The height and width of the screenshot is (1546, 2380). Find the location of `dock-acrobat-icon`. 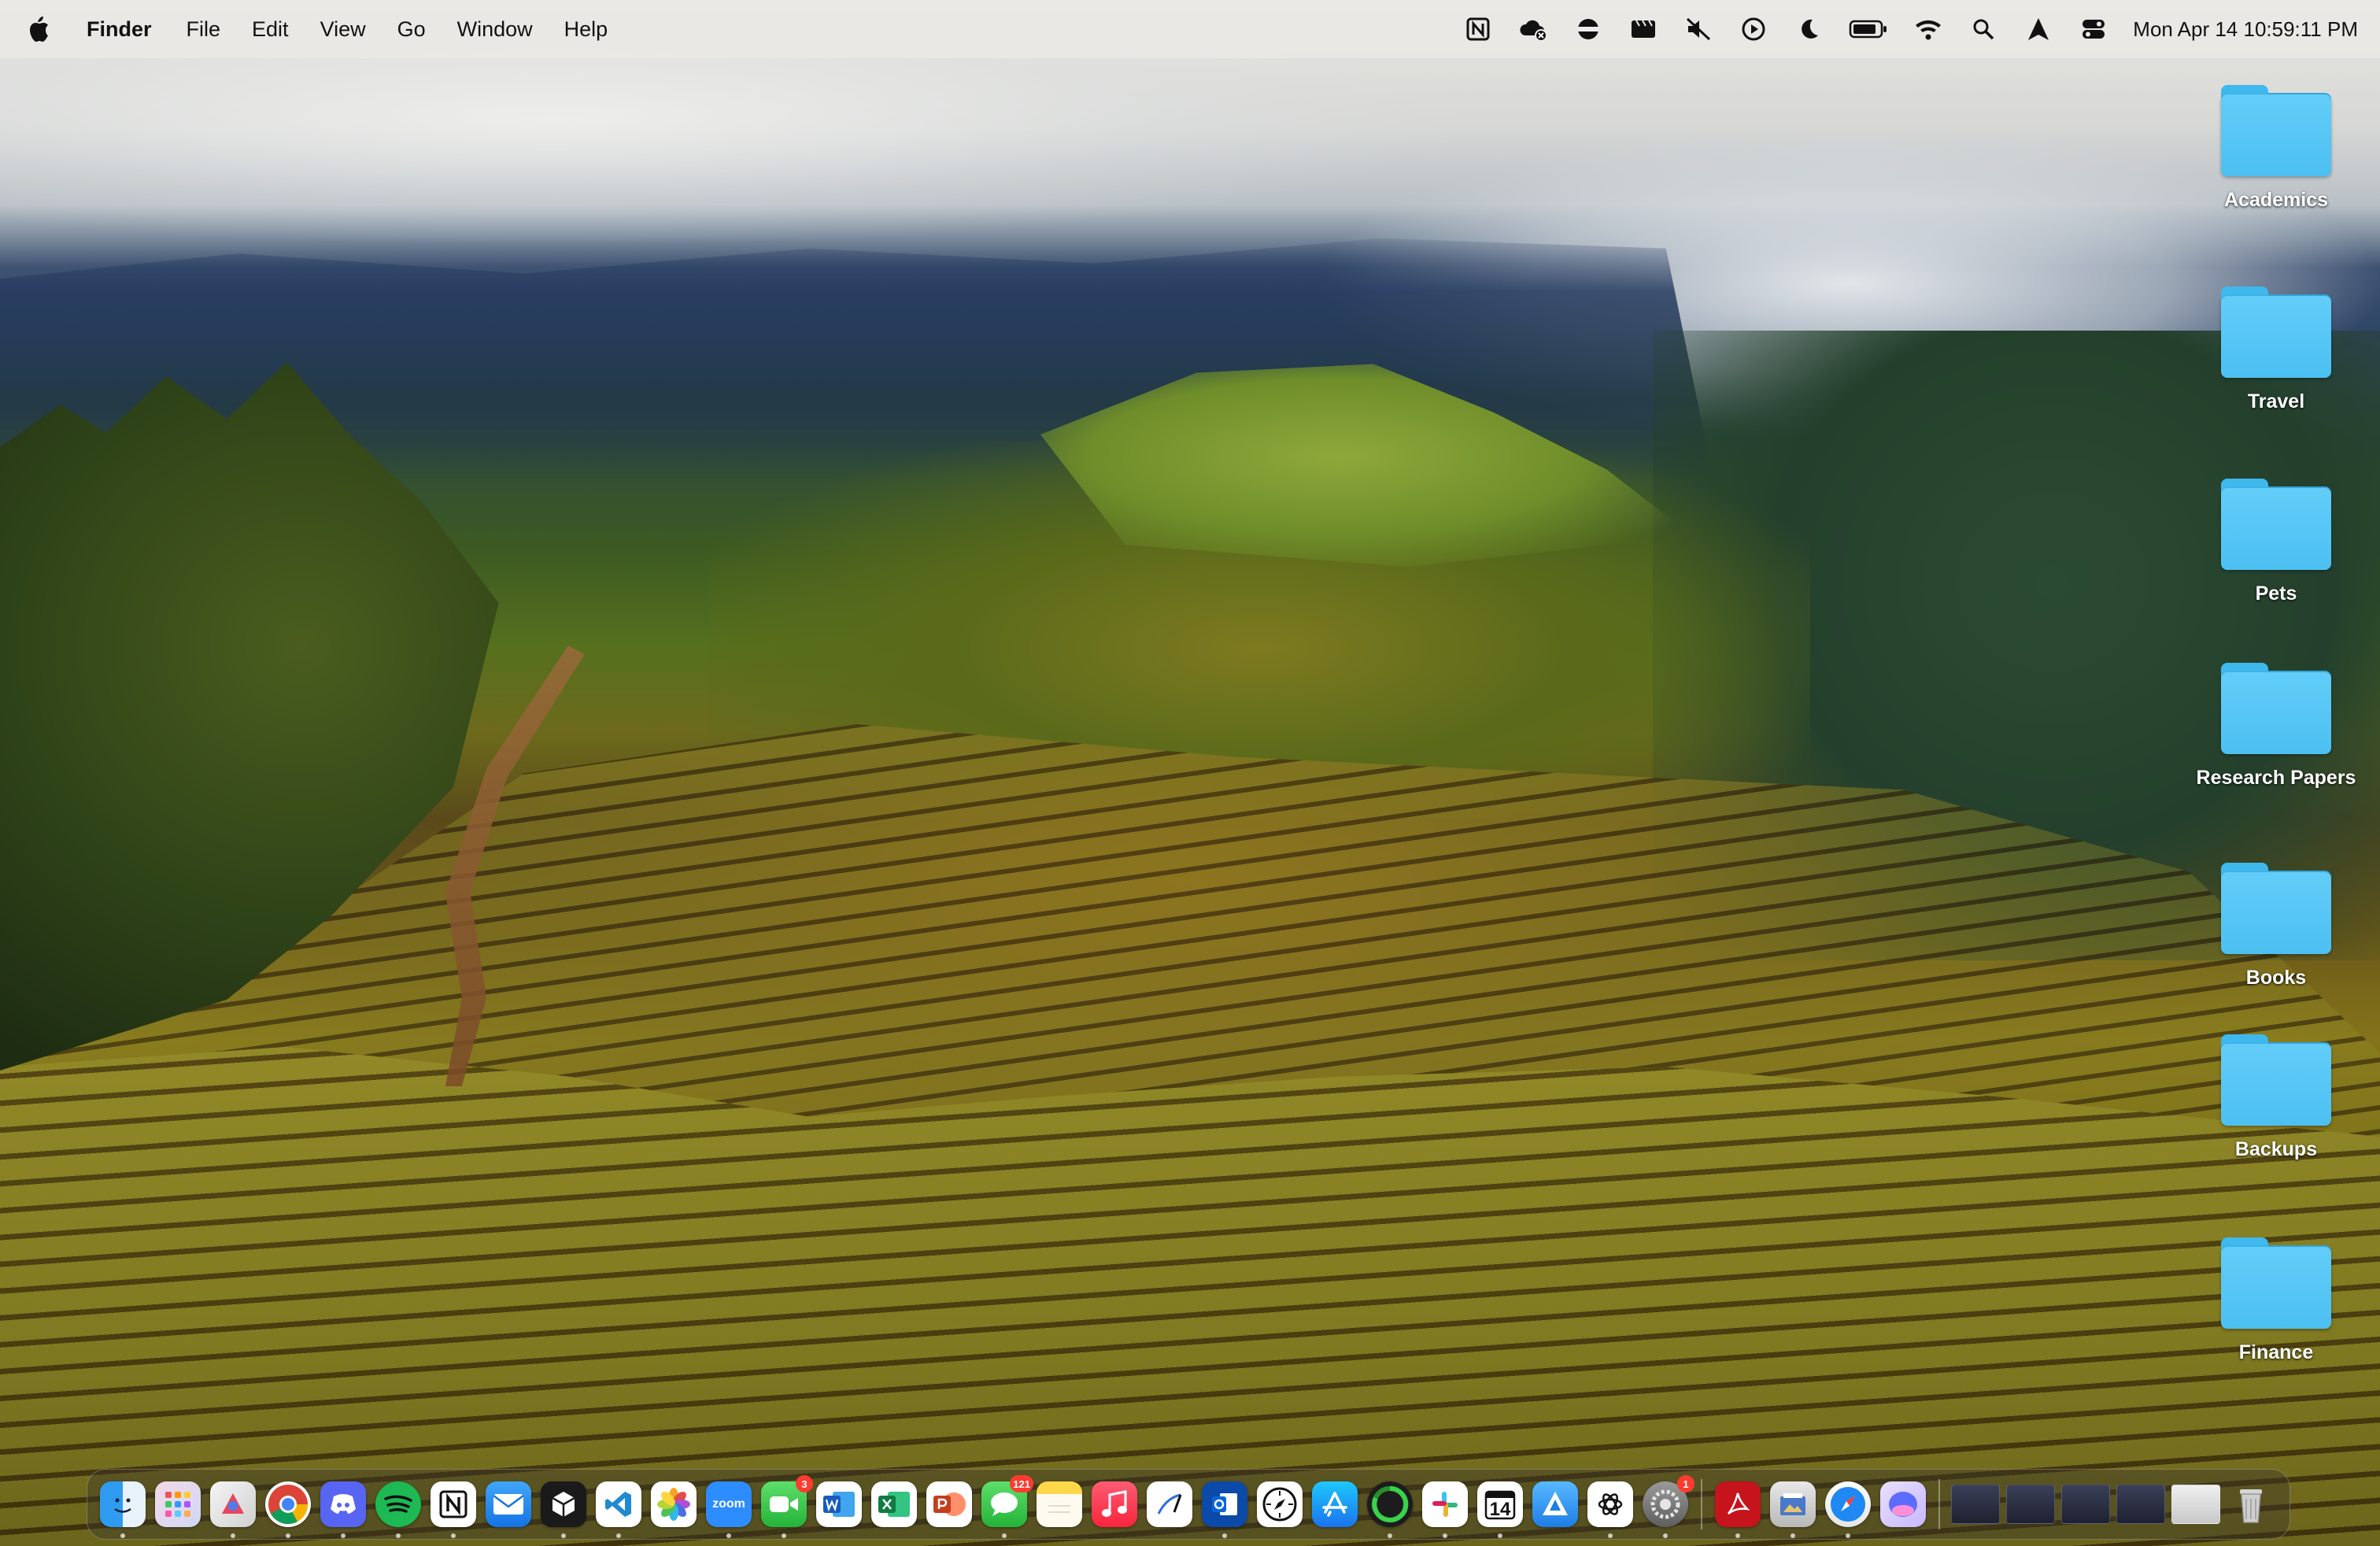

dock-acrobat-icon is located at coordinates (1738, 1509).